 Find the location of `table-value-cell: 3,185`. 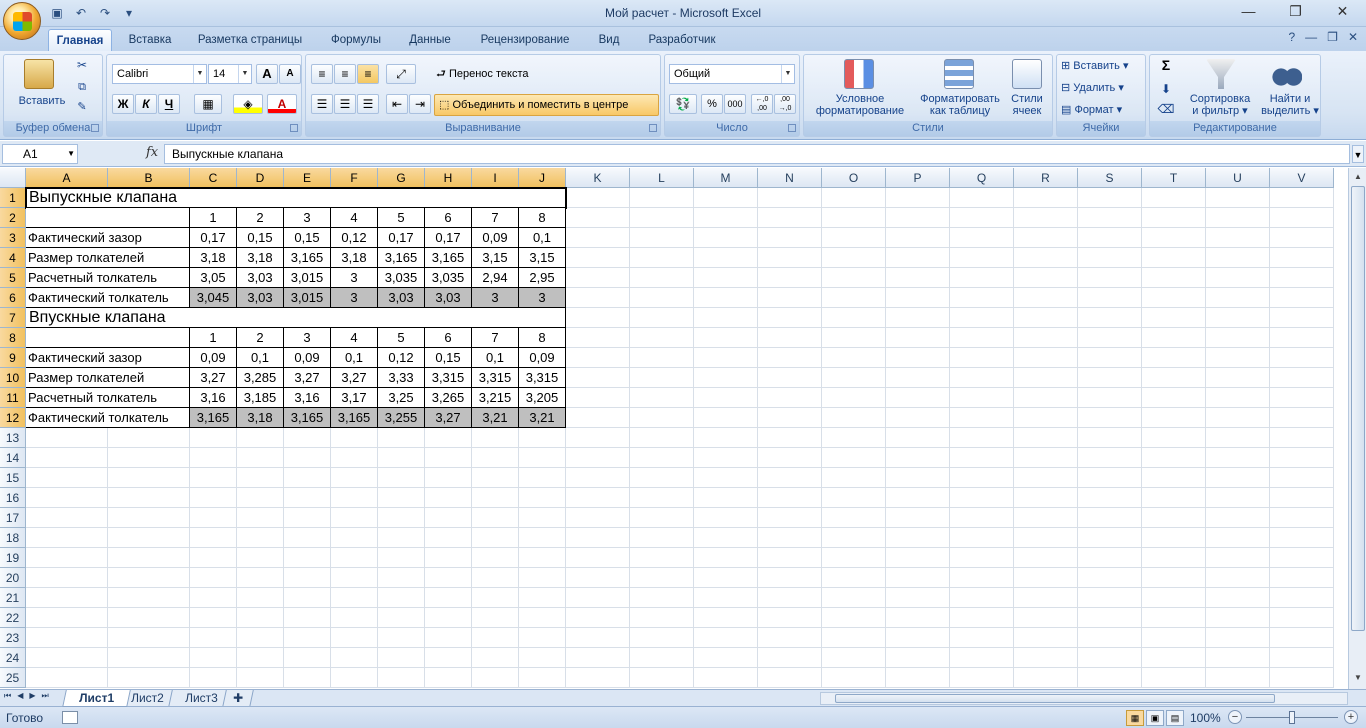

table-value-cell: 3,185 is located at coordinates (260, 398).